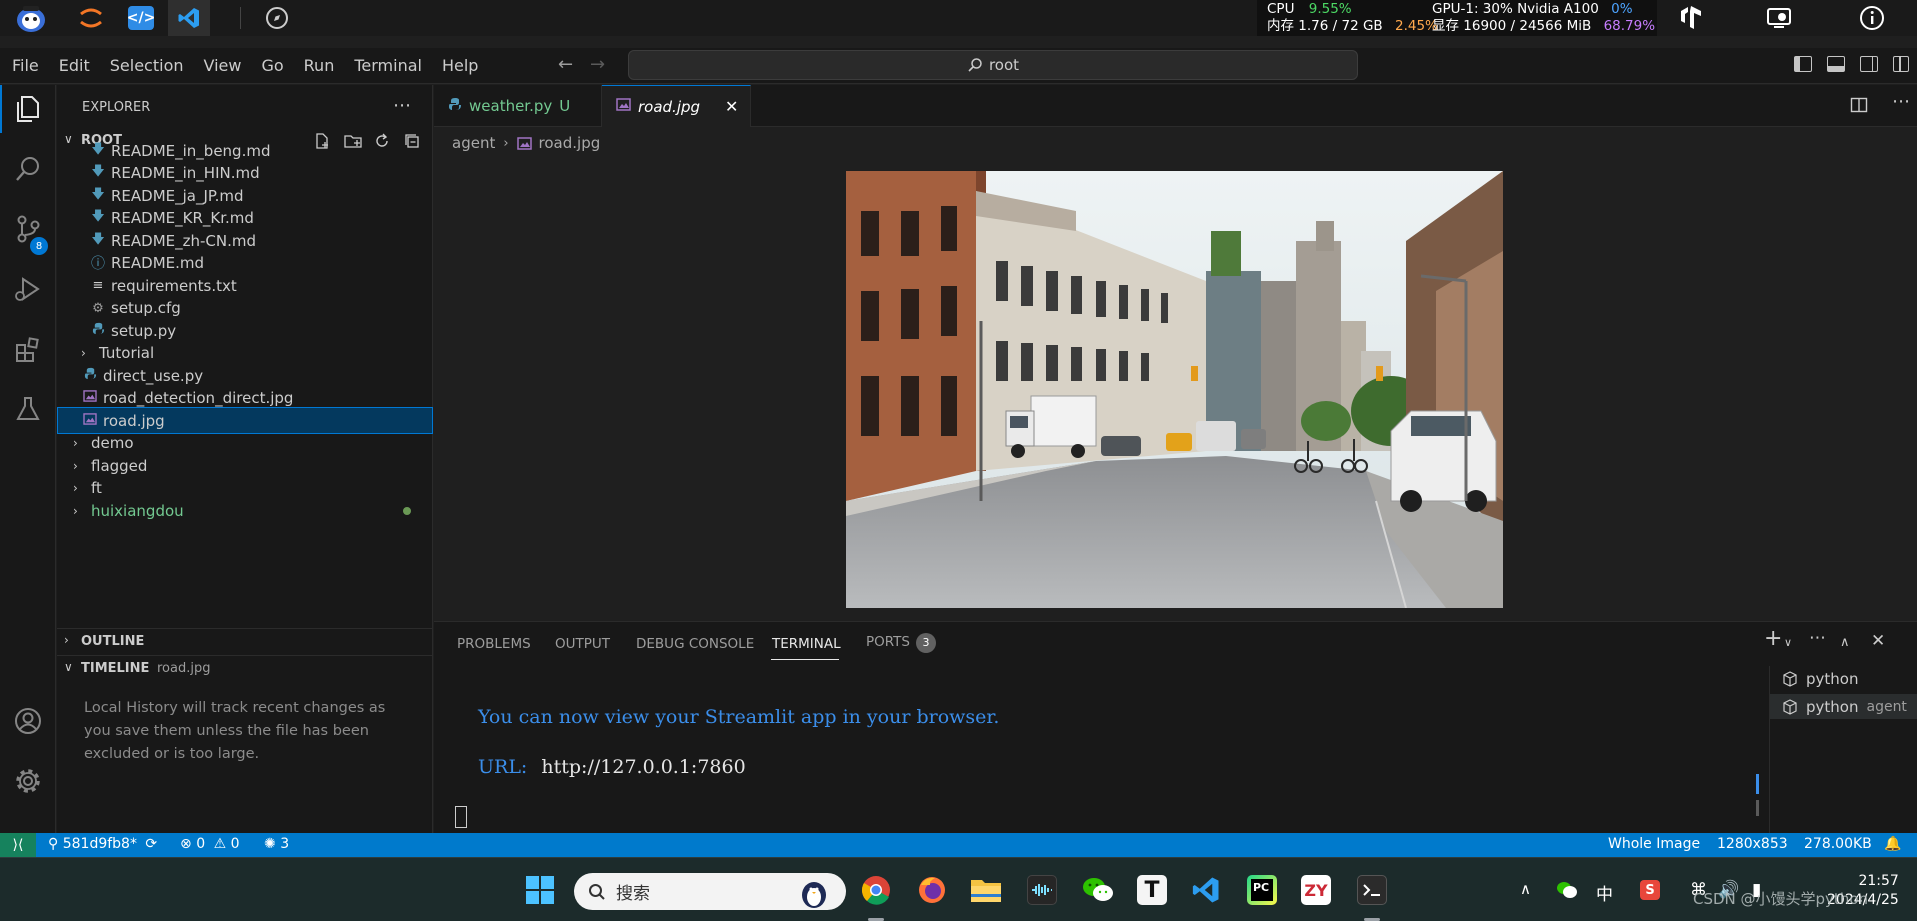  What do you see at coordinates (386, 66) in the screenshot?
I see `menu-terminal: Terminal` at bounding box center [386, 66].